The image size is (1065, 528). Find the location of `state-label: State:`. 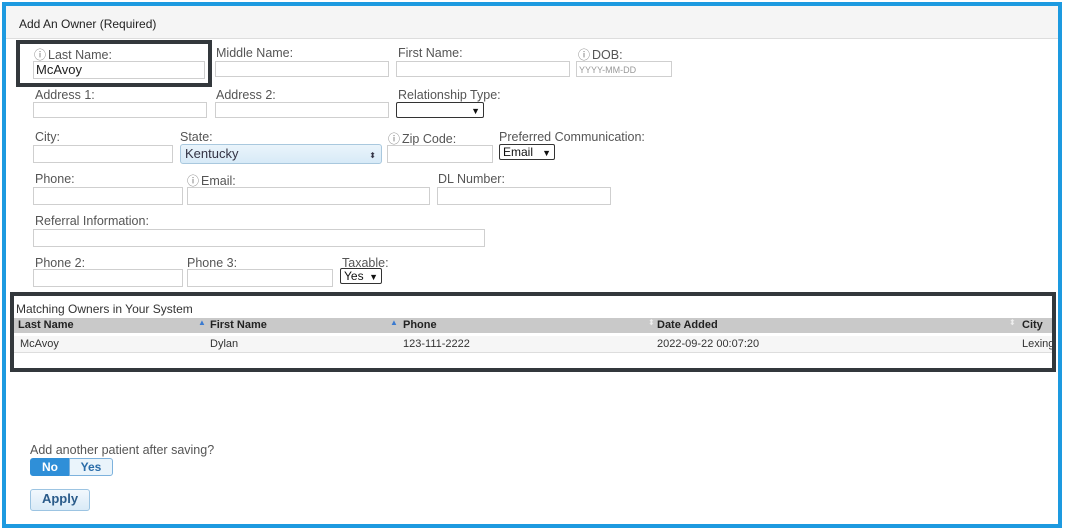

state-label: State: is located at coordinates (196, 137).